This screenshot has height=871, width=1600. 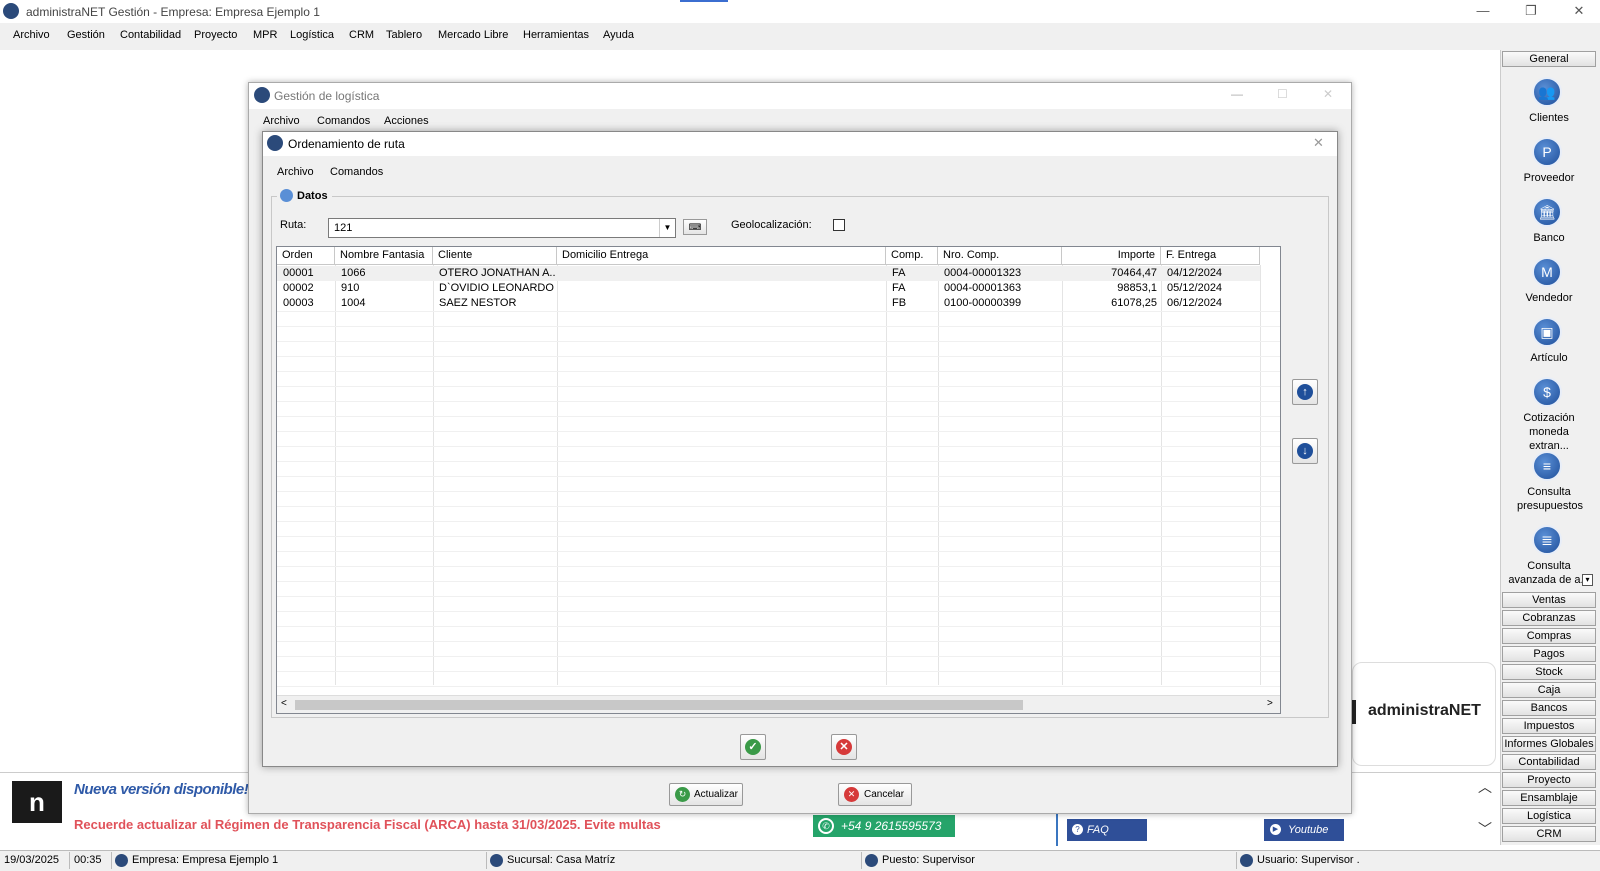 I want to click on box-icon: ▣, so click(x=1547, y=332).